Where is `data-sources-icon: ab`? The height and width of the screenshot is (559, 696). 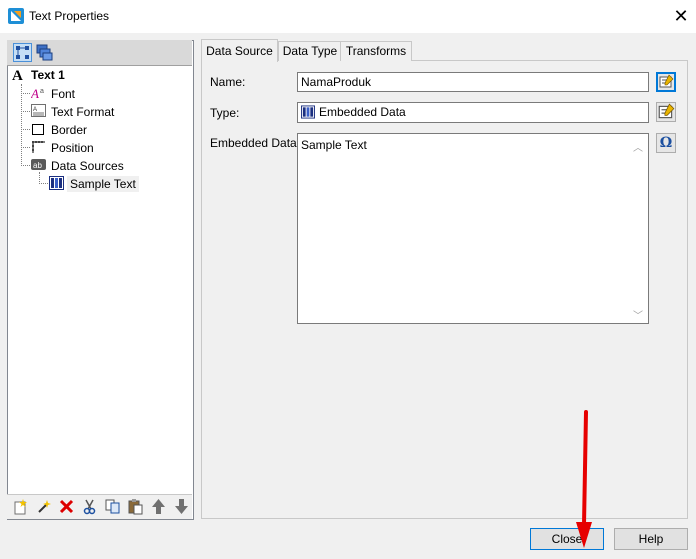
data-sources-icon: ab is located at coordinates (38, 165).